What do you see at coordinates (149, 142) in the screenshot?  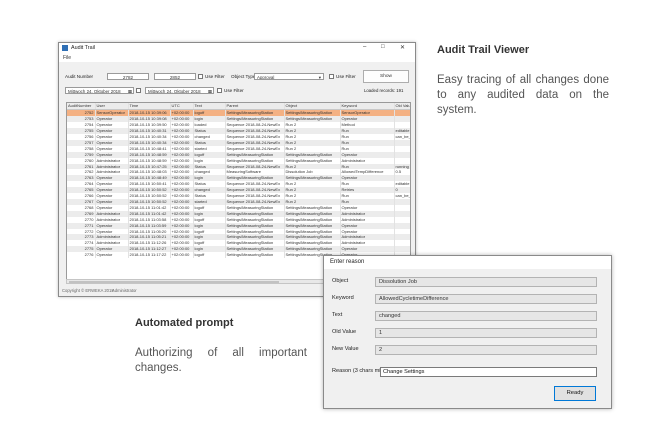 I see `table-cell: 2018-10-15 10:40:34` at bounding box center [149, 142].